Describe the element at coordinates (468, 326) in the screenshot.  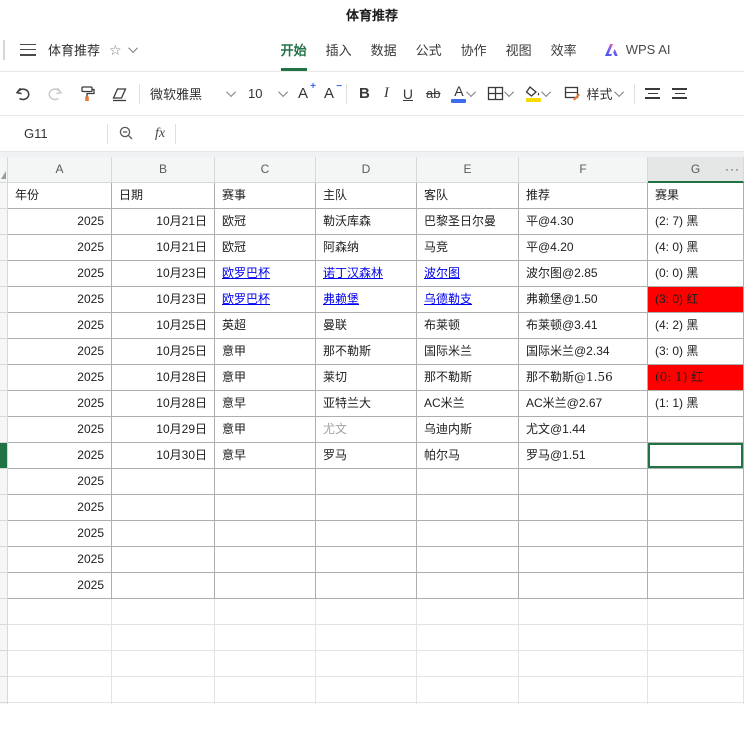
I see `cell-E6: 布莱顿` at that location.